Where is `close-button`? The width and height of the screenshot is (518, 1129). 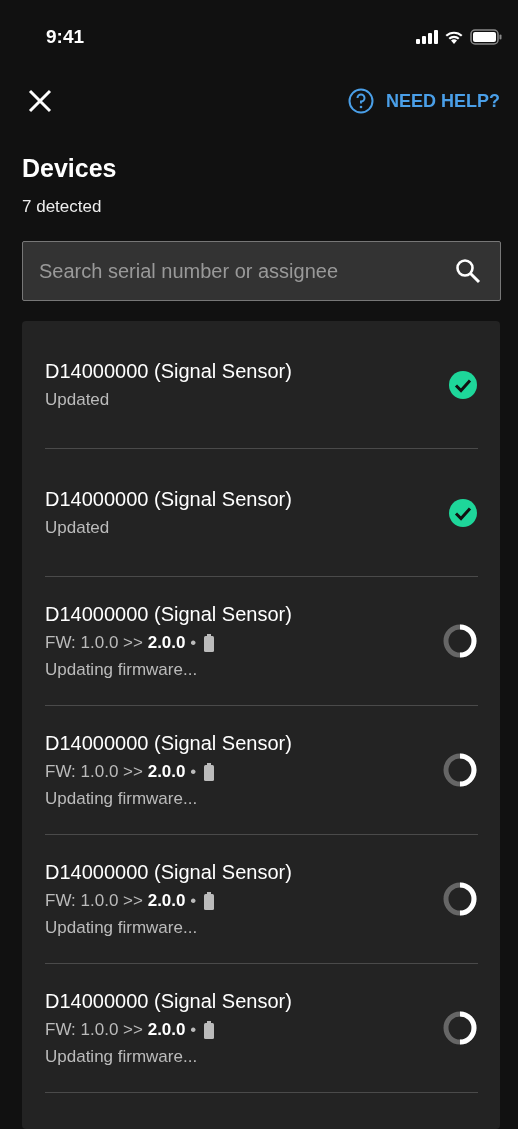 close-button is located at coordinates (40, 101).